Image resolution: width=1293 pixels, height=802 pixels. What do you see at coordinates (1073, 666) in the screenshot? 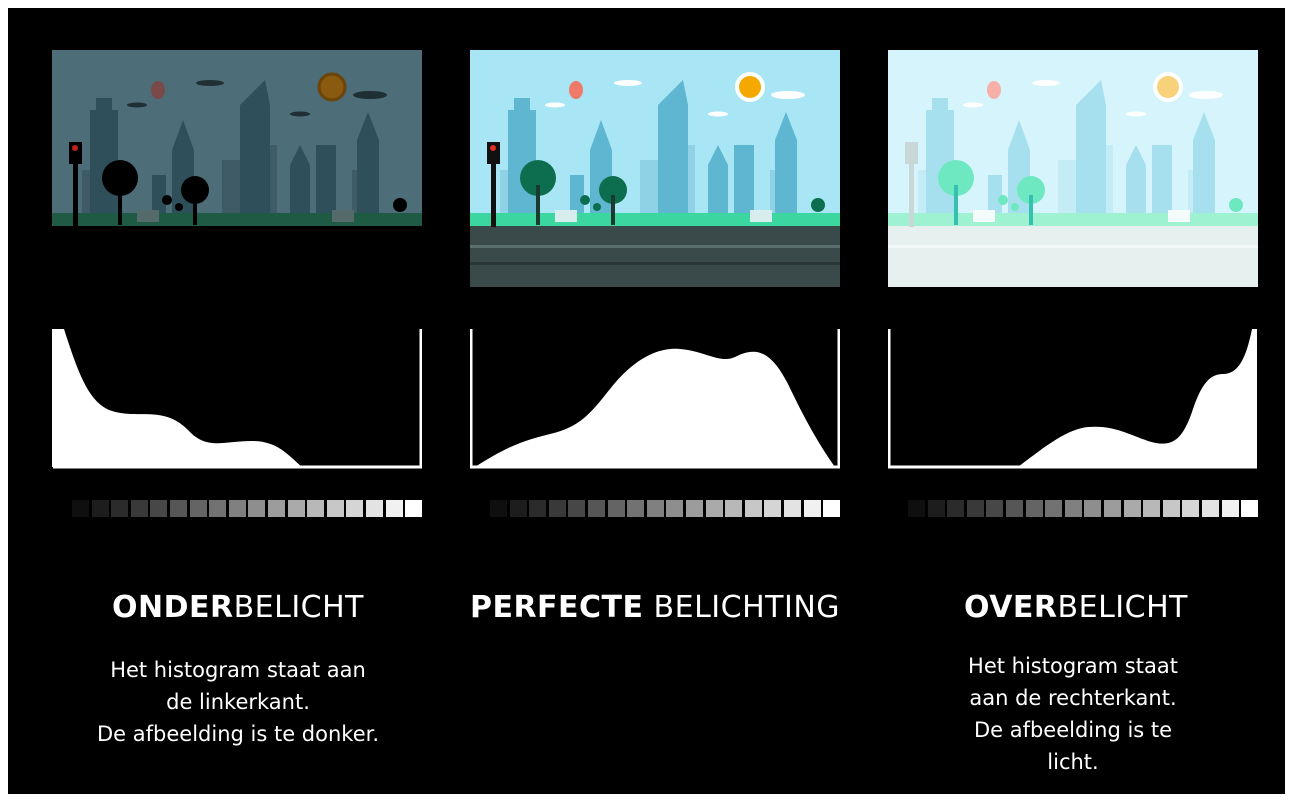
I see `description-line: Het histogram staat` at bounding box center [1073, 666].